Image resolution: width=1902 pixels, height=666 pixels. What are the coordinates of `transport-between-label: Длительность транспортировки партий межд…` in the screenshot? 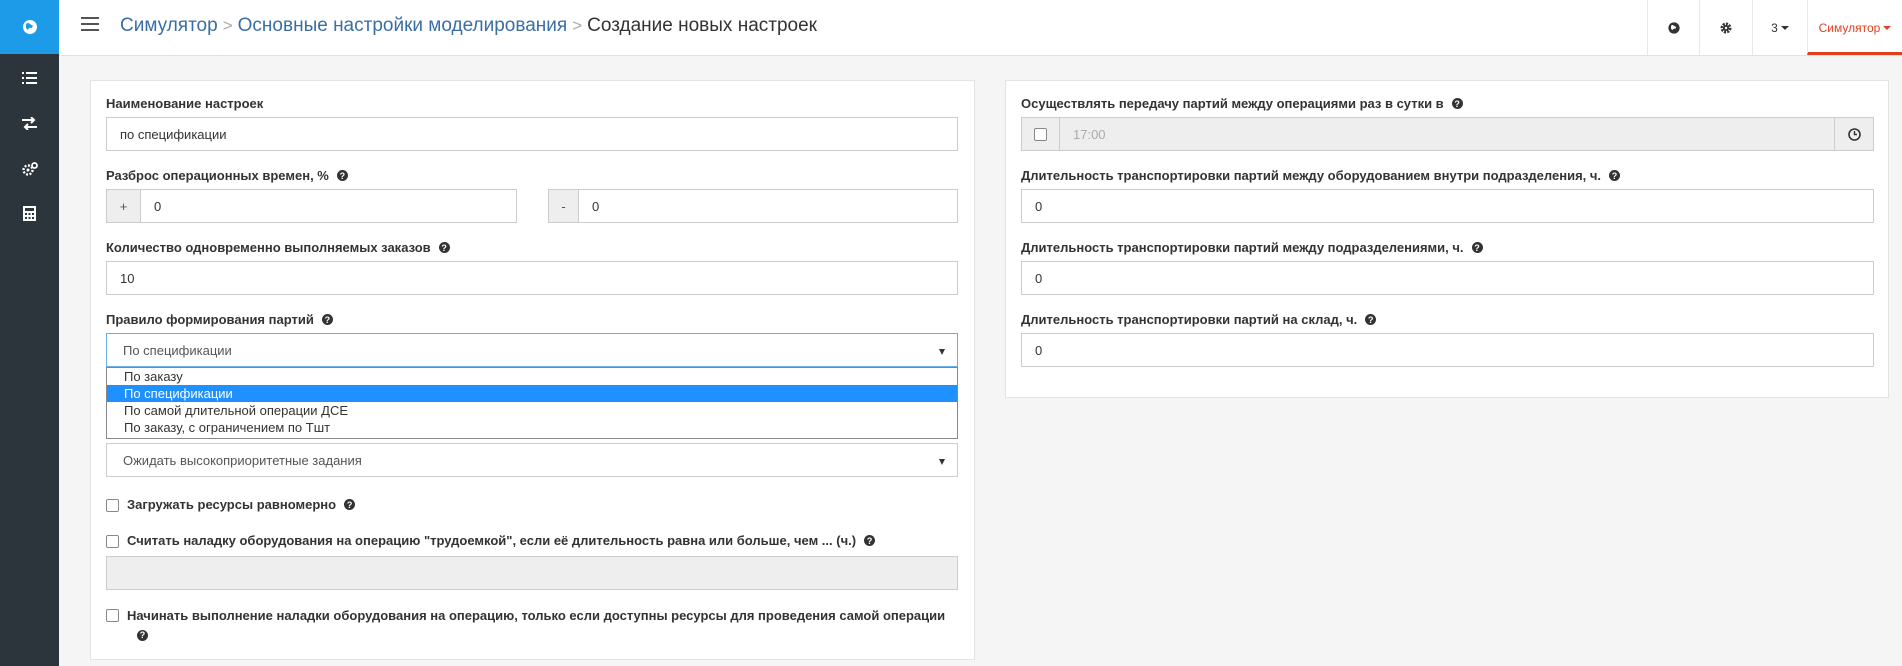 It's located at (1252, 247).